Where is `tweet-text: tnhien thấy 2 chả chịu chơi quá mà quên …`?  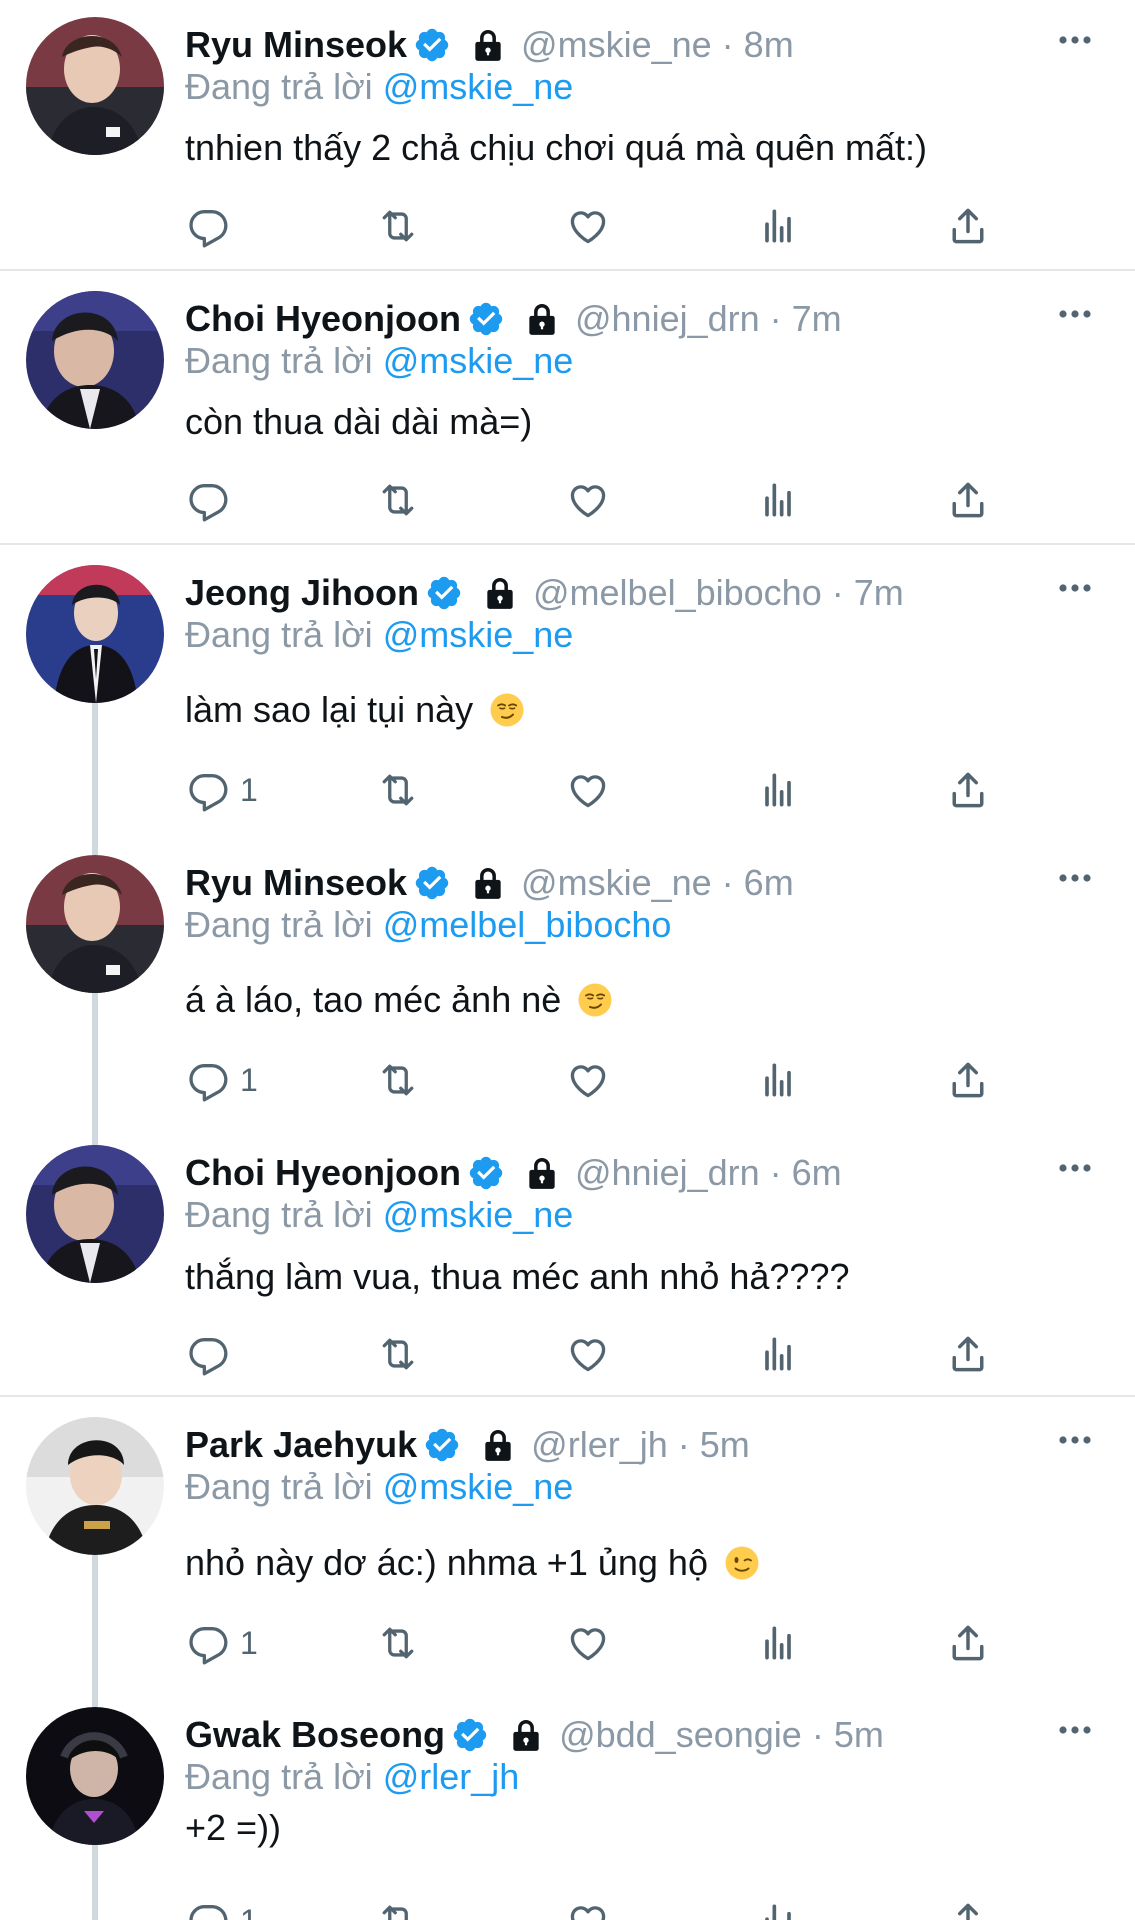 tweet-text: tnhien thấy 2 chả chịu chơi quá mà quên … is located at coordinates (556, 148).